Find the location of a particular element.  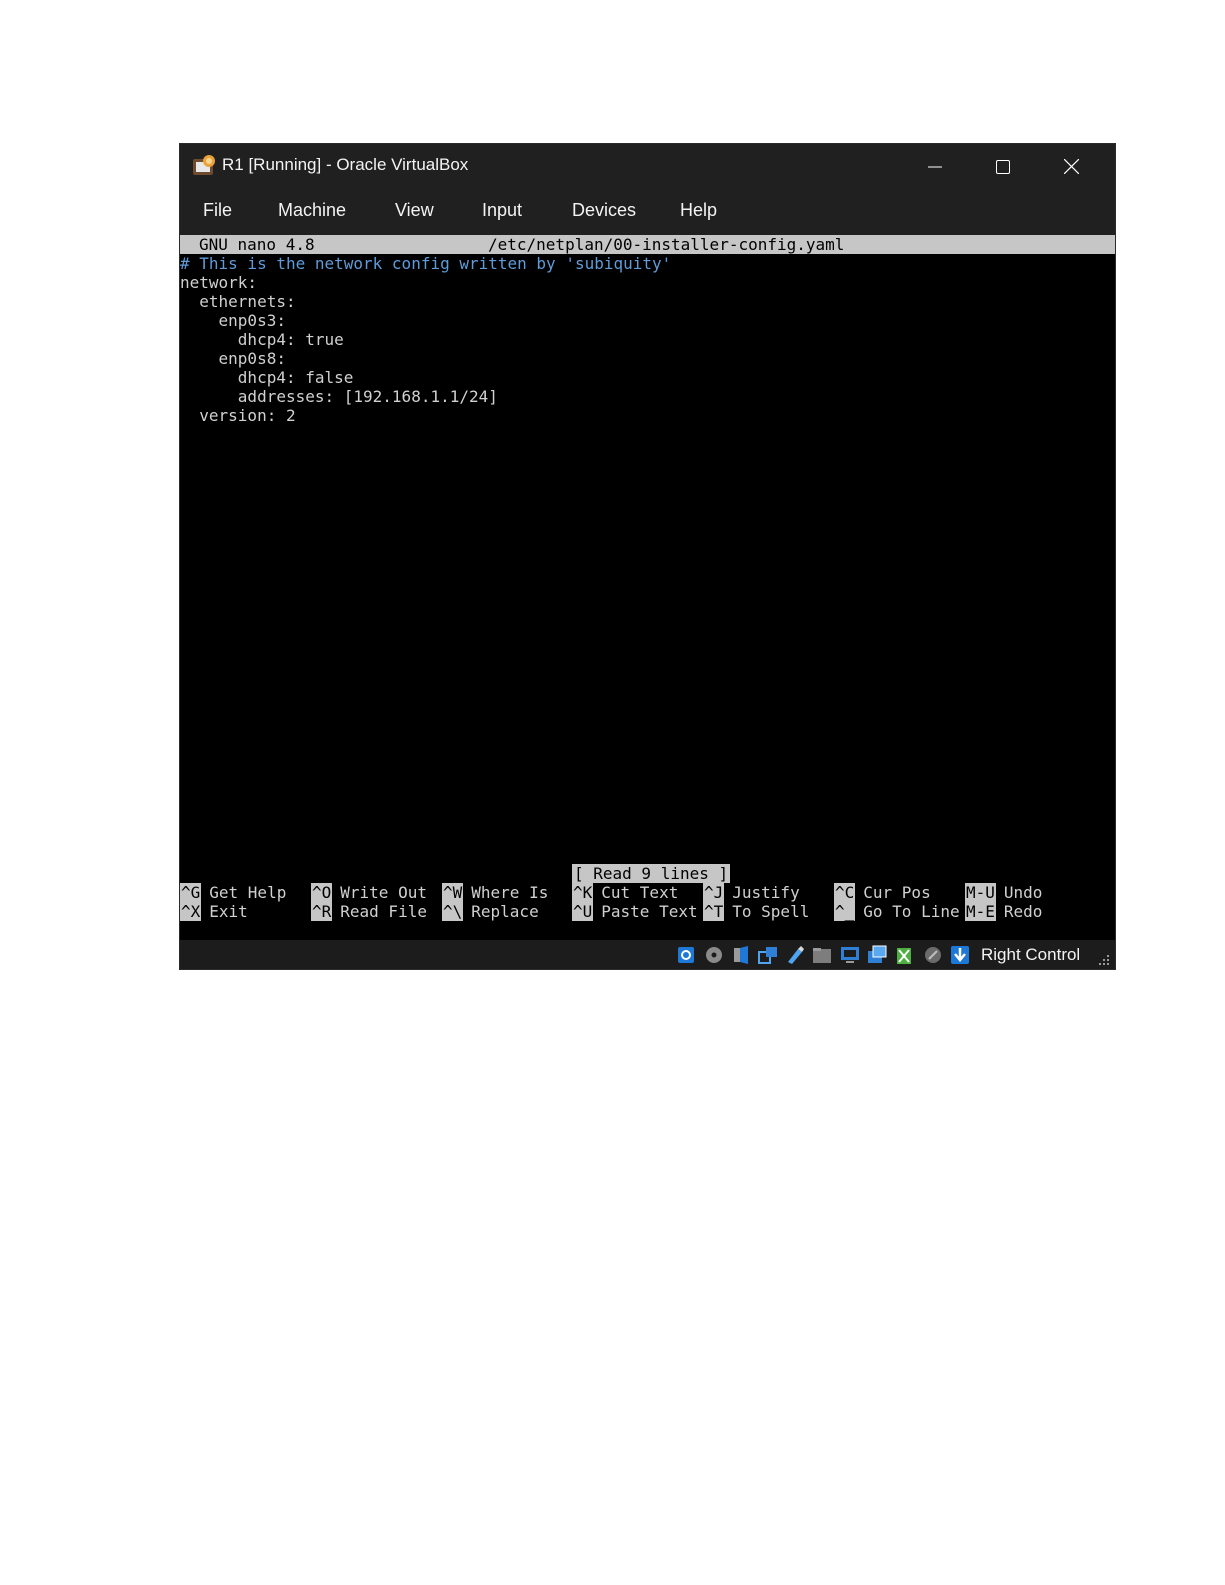

optical-drive-icon is located at coordinates (714, 955).